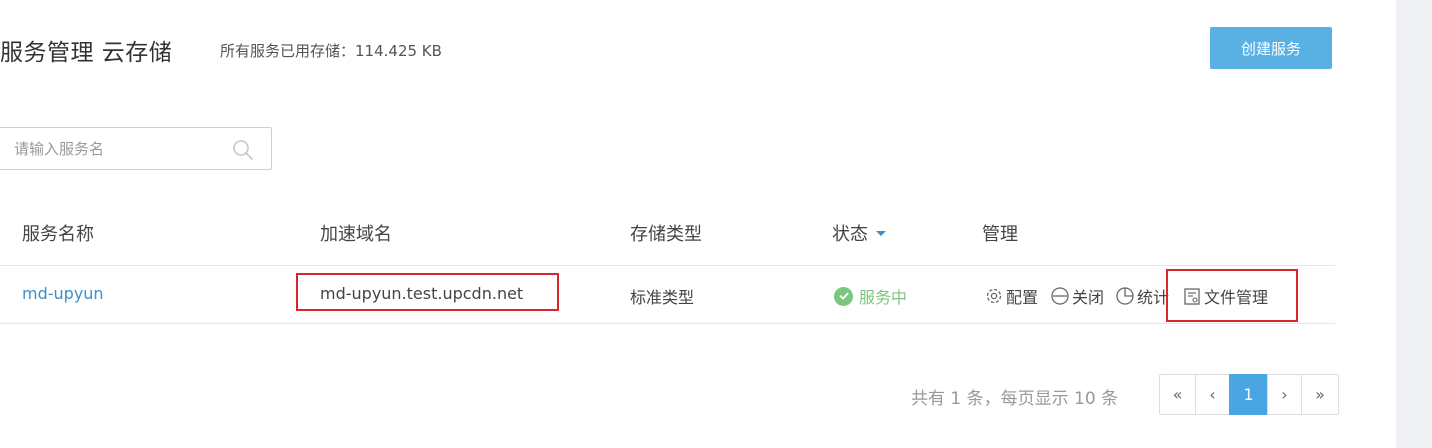  I want to click on config-label: 配置, so click(1022, 297).